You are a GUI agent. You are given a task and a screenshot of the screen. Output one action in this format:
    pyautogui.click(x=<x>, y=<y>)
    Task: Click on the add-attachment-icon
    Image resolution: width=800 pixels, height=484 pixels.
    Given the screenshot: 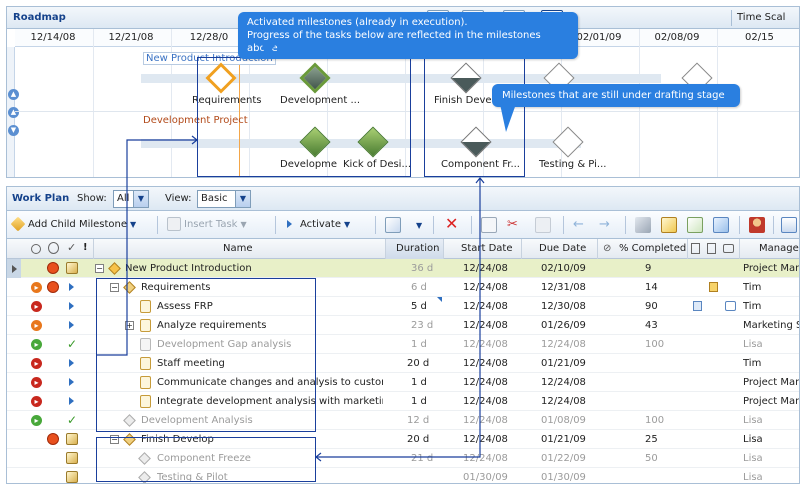 What is the action you would take?
    pyautogui.click(x=695, y=225)
    